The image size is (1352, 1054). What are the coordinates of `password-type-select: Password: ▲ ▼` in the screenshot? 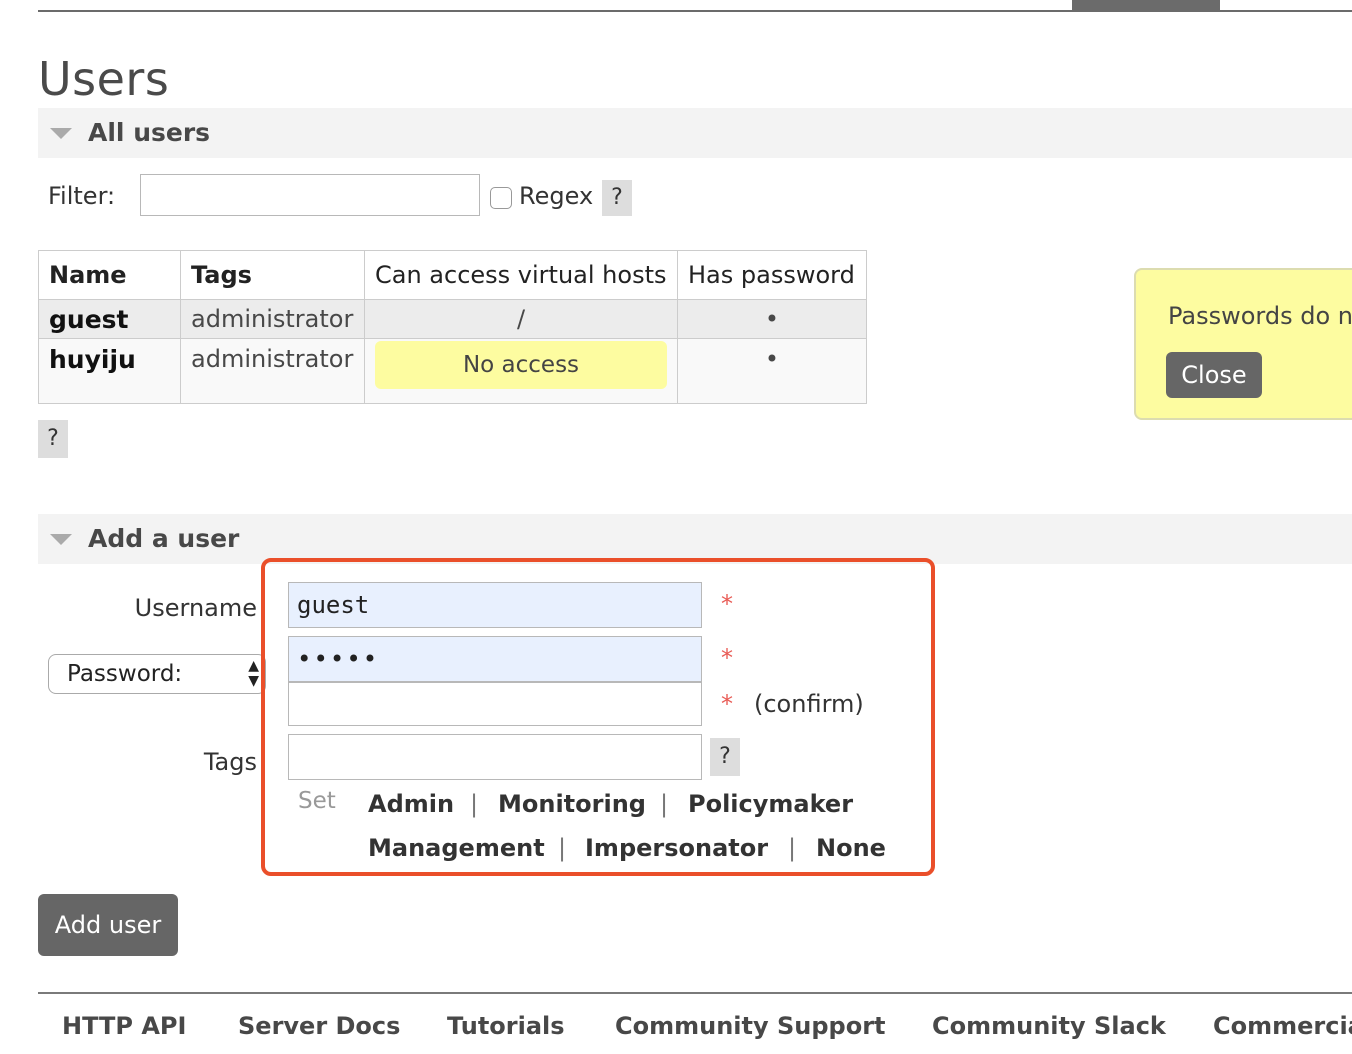 It's located at (157, 674).